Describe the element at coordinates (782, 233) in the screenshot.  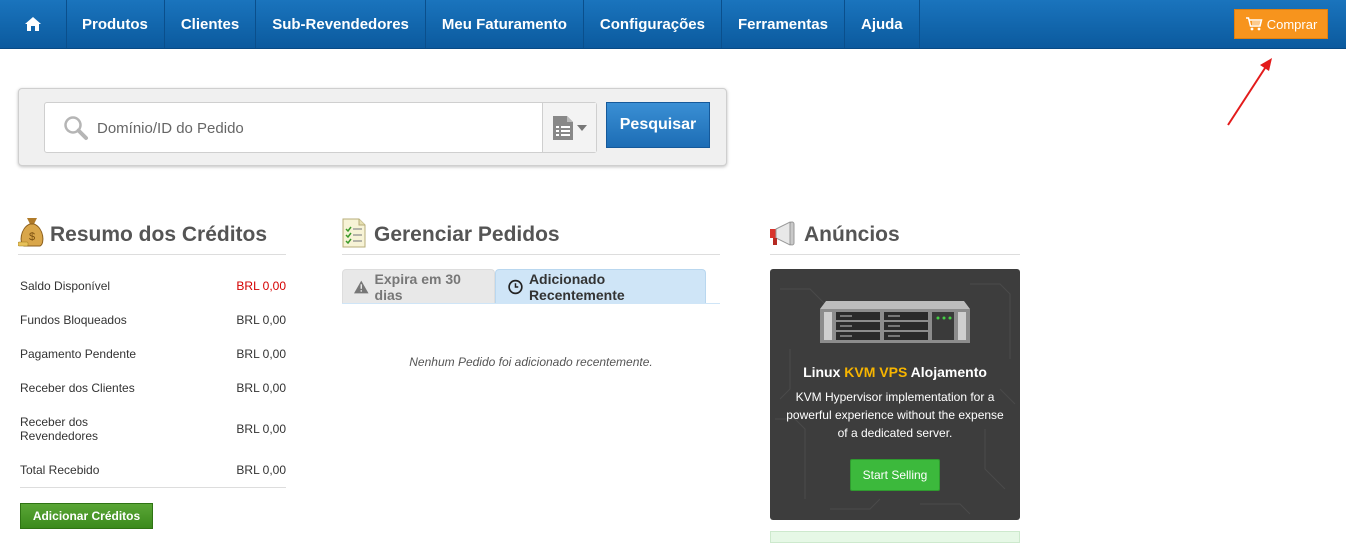
I see `megaphone-icon` at that location.